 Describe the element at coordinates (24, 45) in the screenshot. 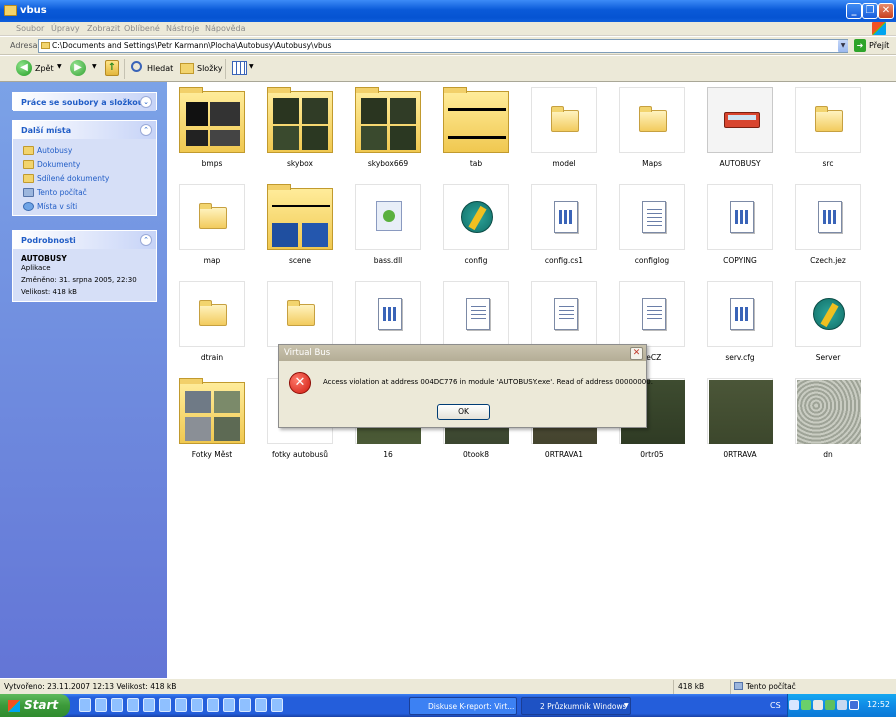

I see `address-label: Adresa` at that location.